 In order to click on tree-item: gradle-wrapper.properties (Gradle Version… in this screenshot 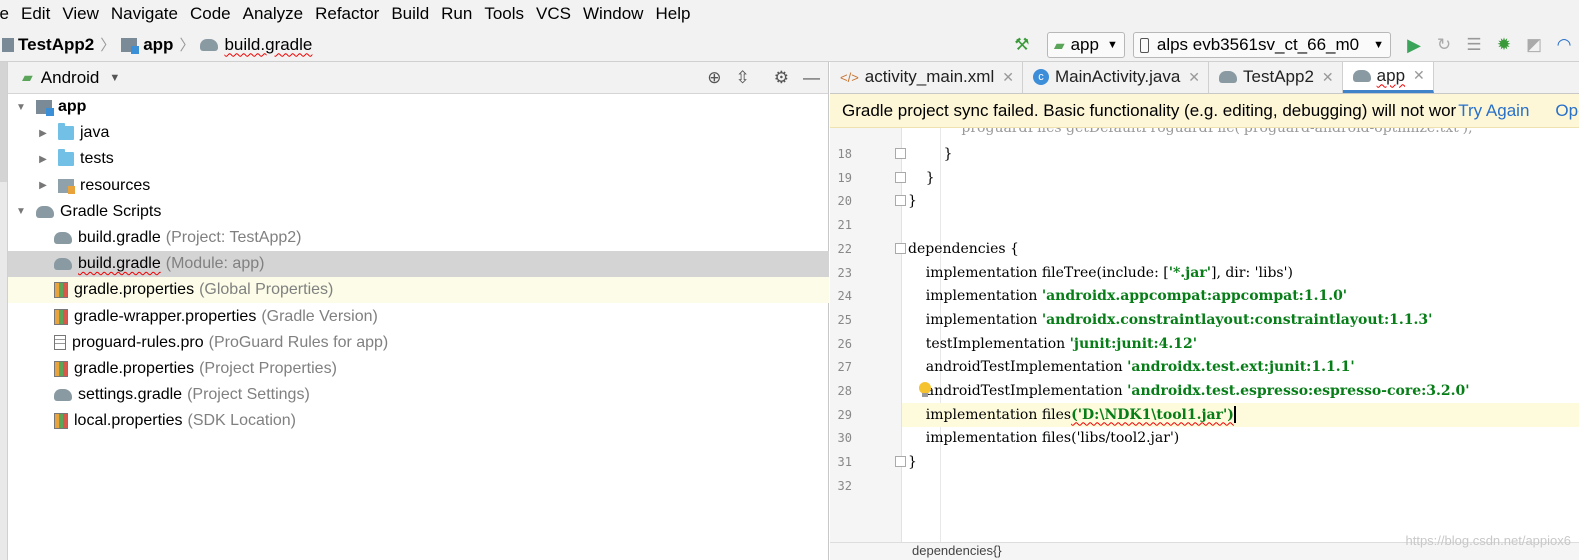, I will do `click(418, 317)`.